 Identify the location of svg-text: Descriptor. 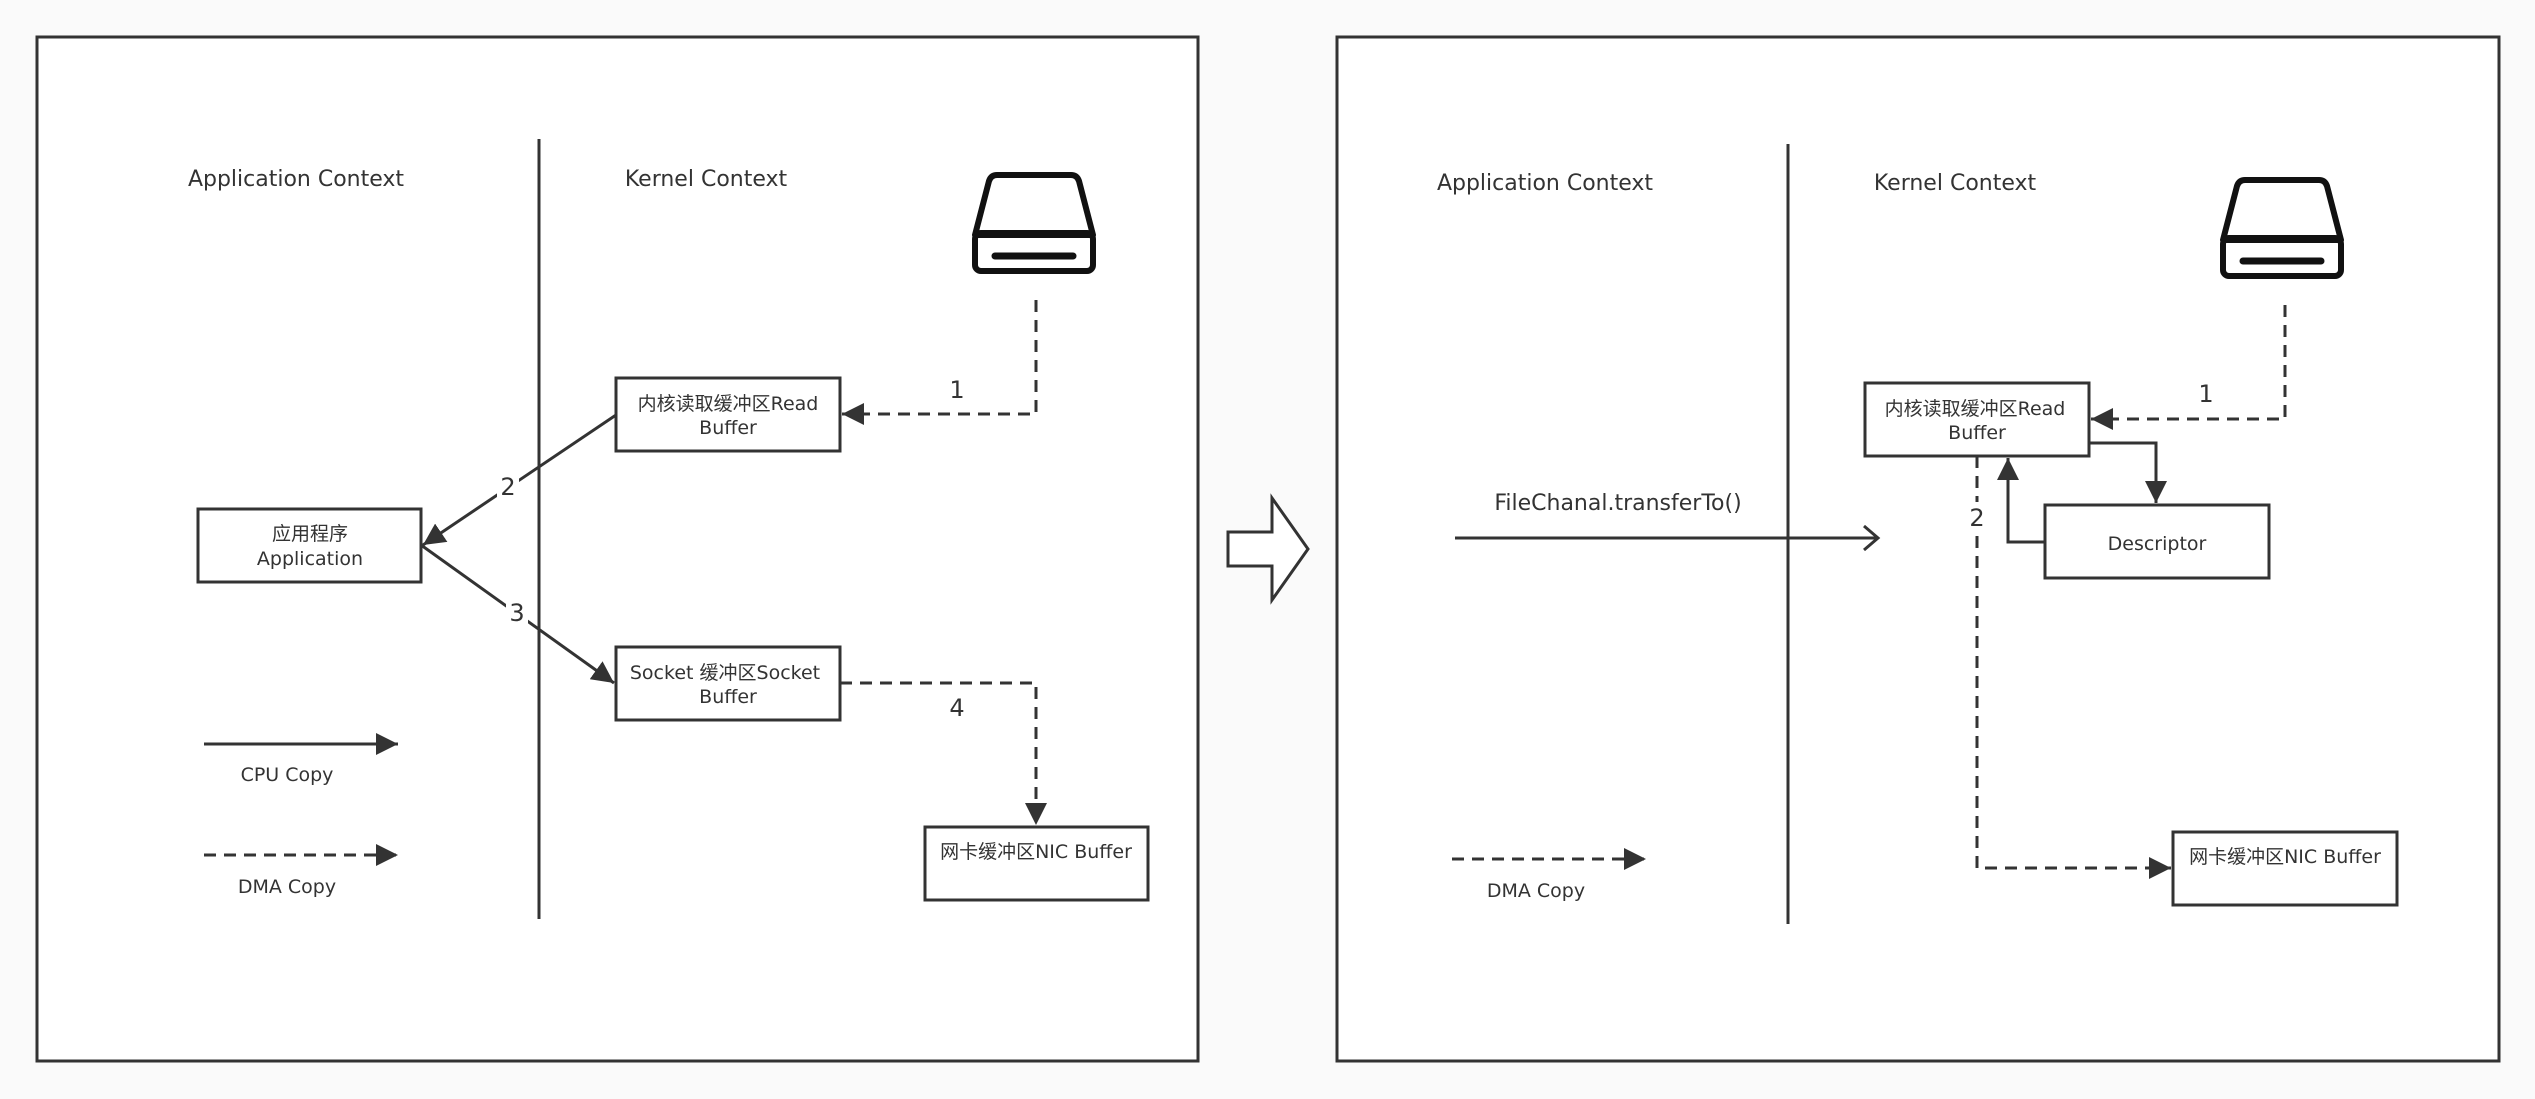
(2157, 544).